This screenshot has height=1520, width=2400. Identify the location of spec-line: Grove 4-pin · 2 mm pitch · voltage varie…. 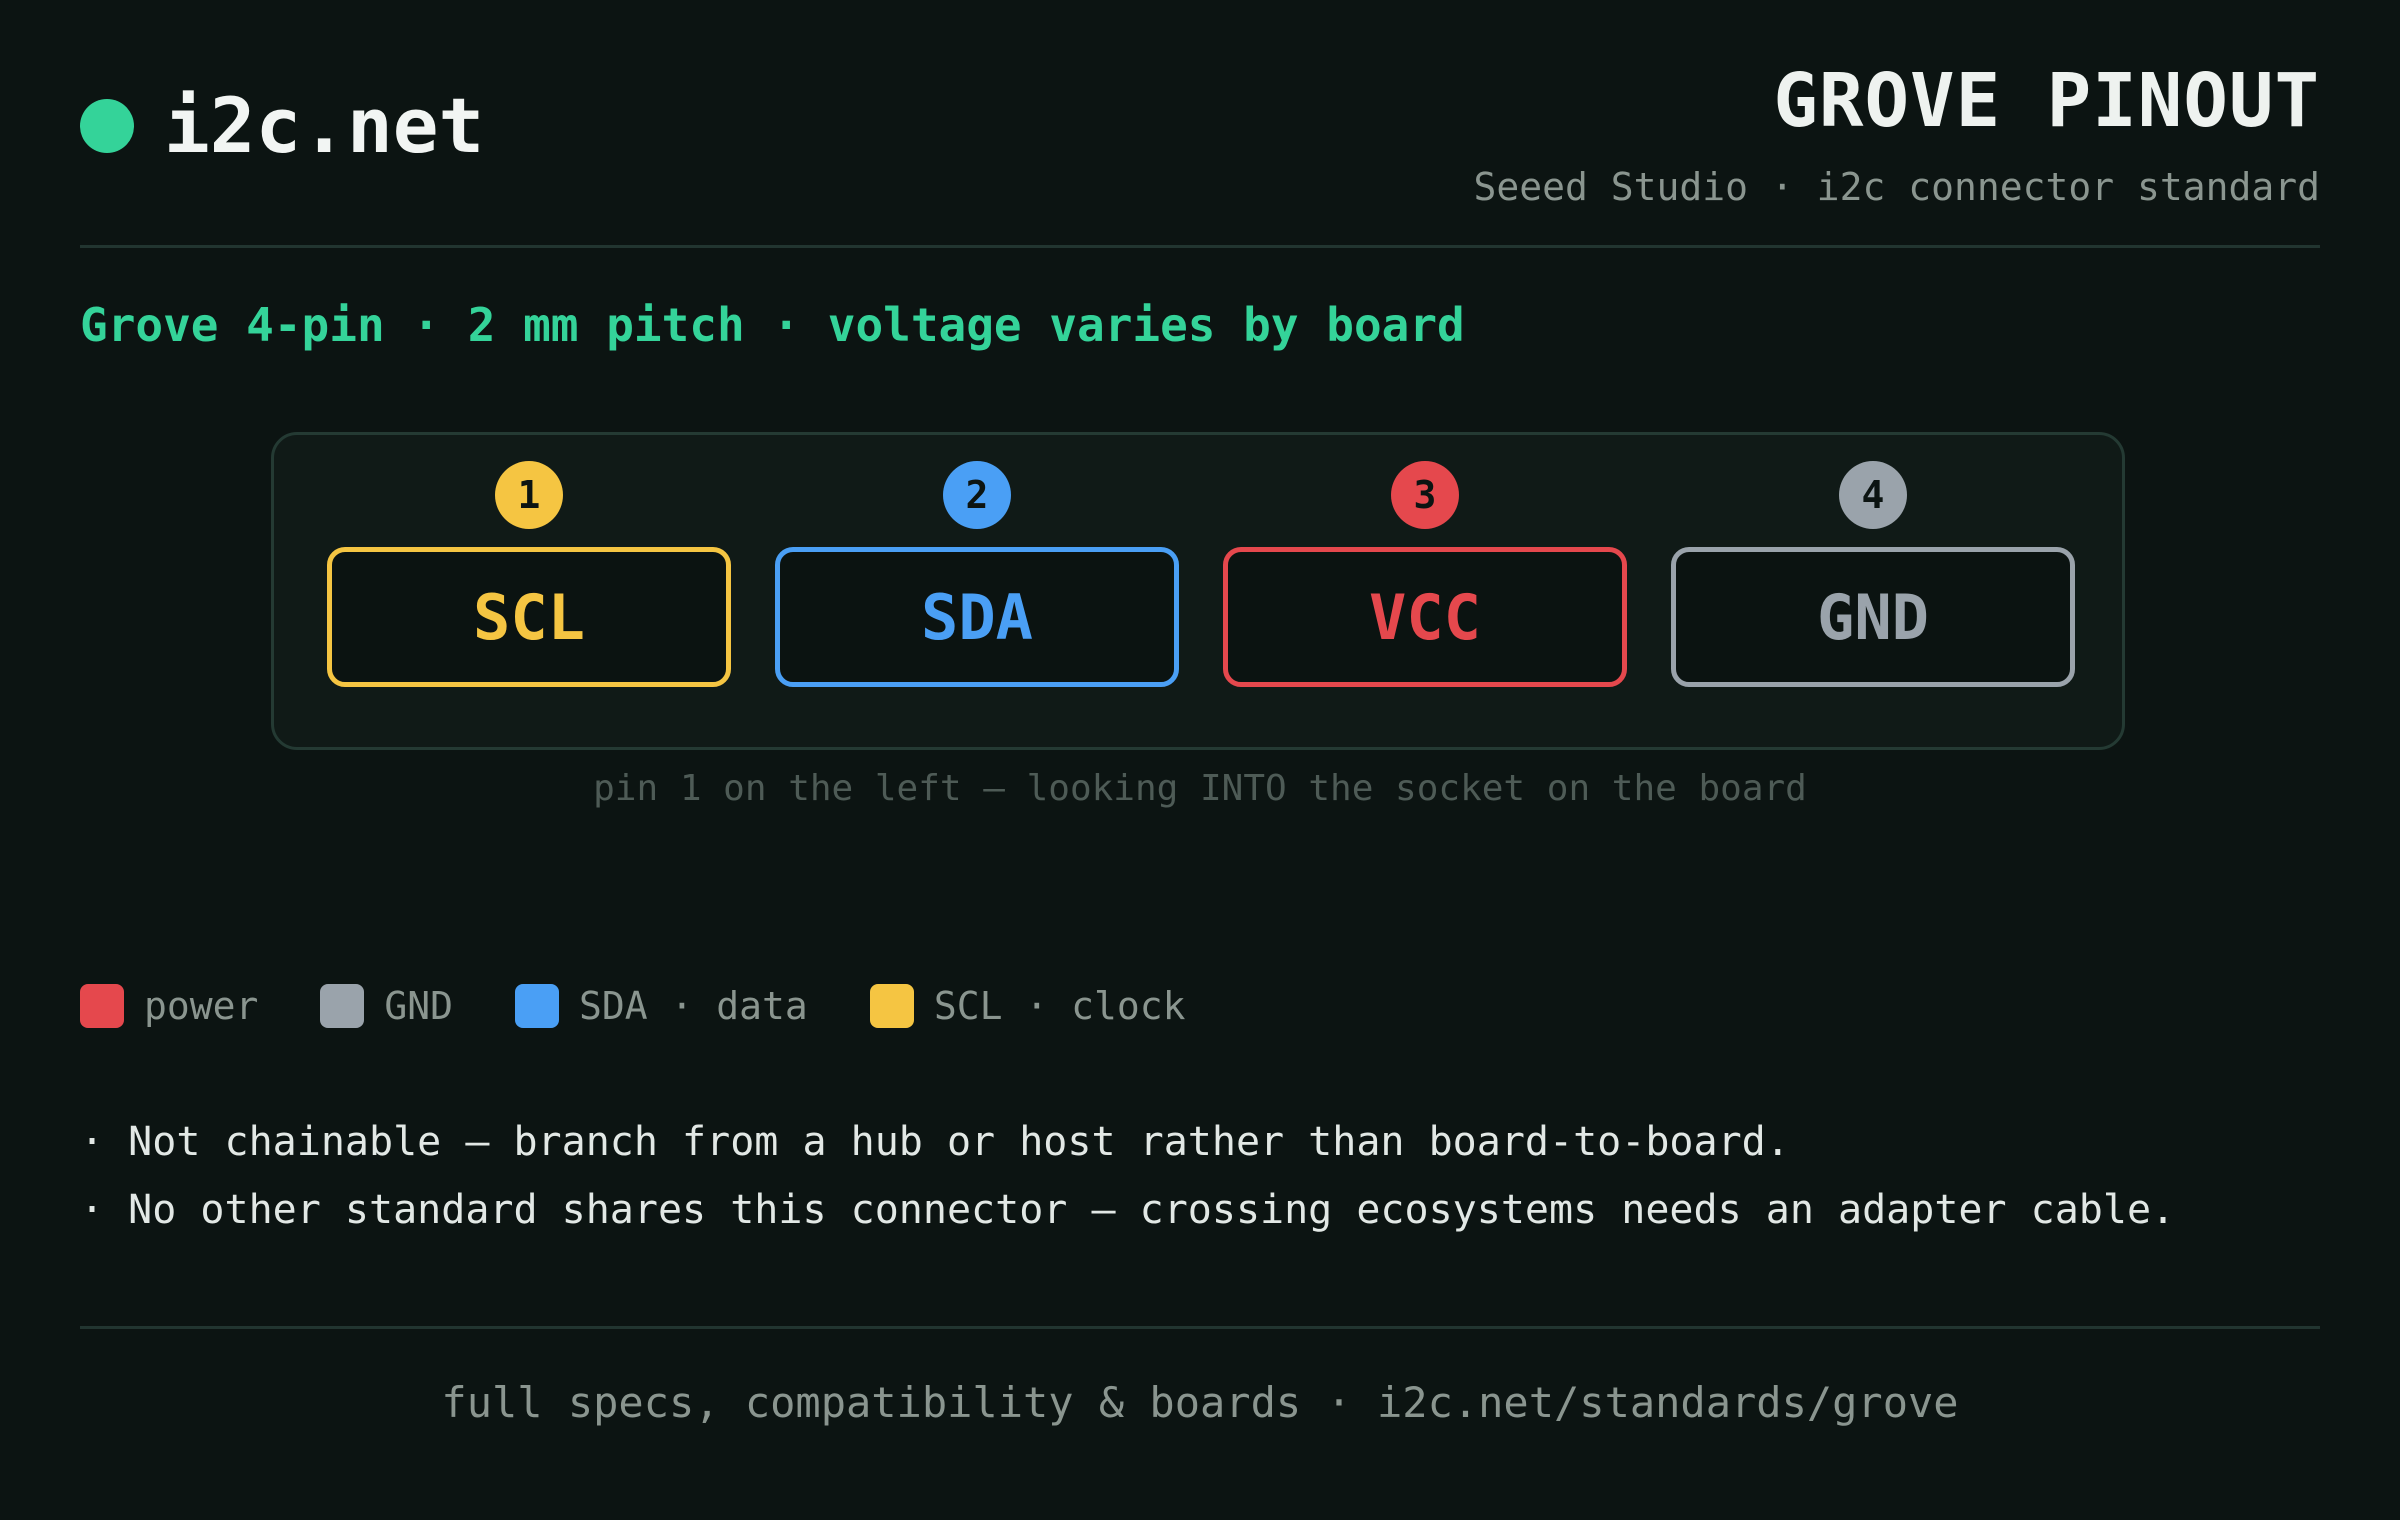
(772, 325).